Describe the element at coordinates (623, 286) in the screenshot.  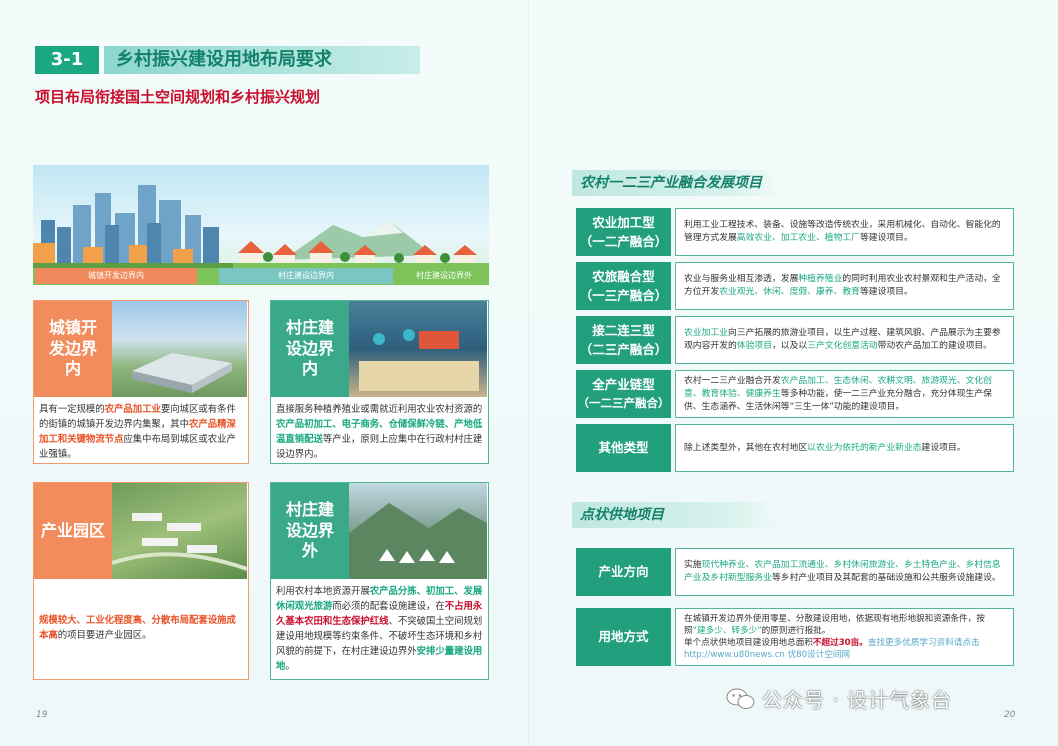
I see `row-label: 农旅融合型 （一三产融合）` at that location.